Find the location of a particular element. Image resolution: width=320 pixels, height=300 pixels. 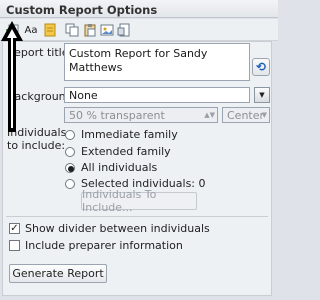

divider is located at coordinates (137, 216).